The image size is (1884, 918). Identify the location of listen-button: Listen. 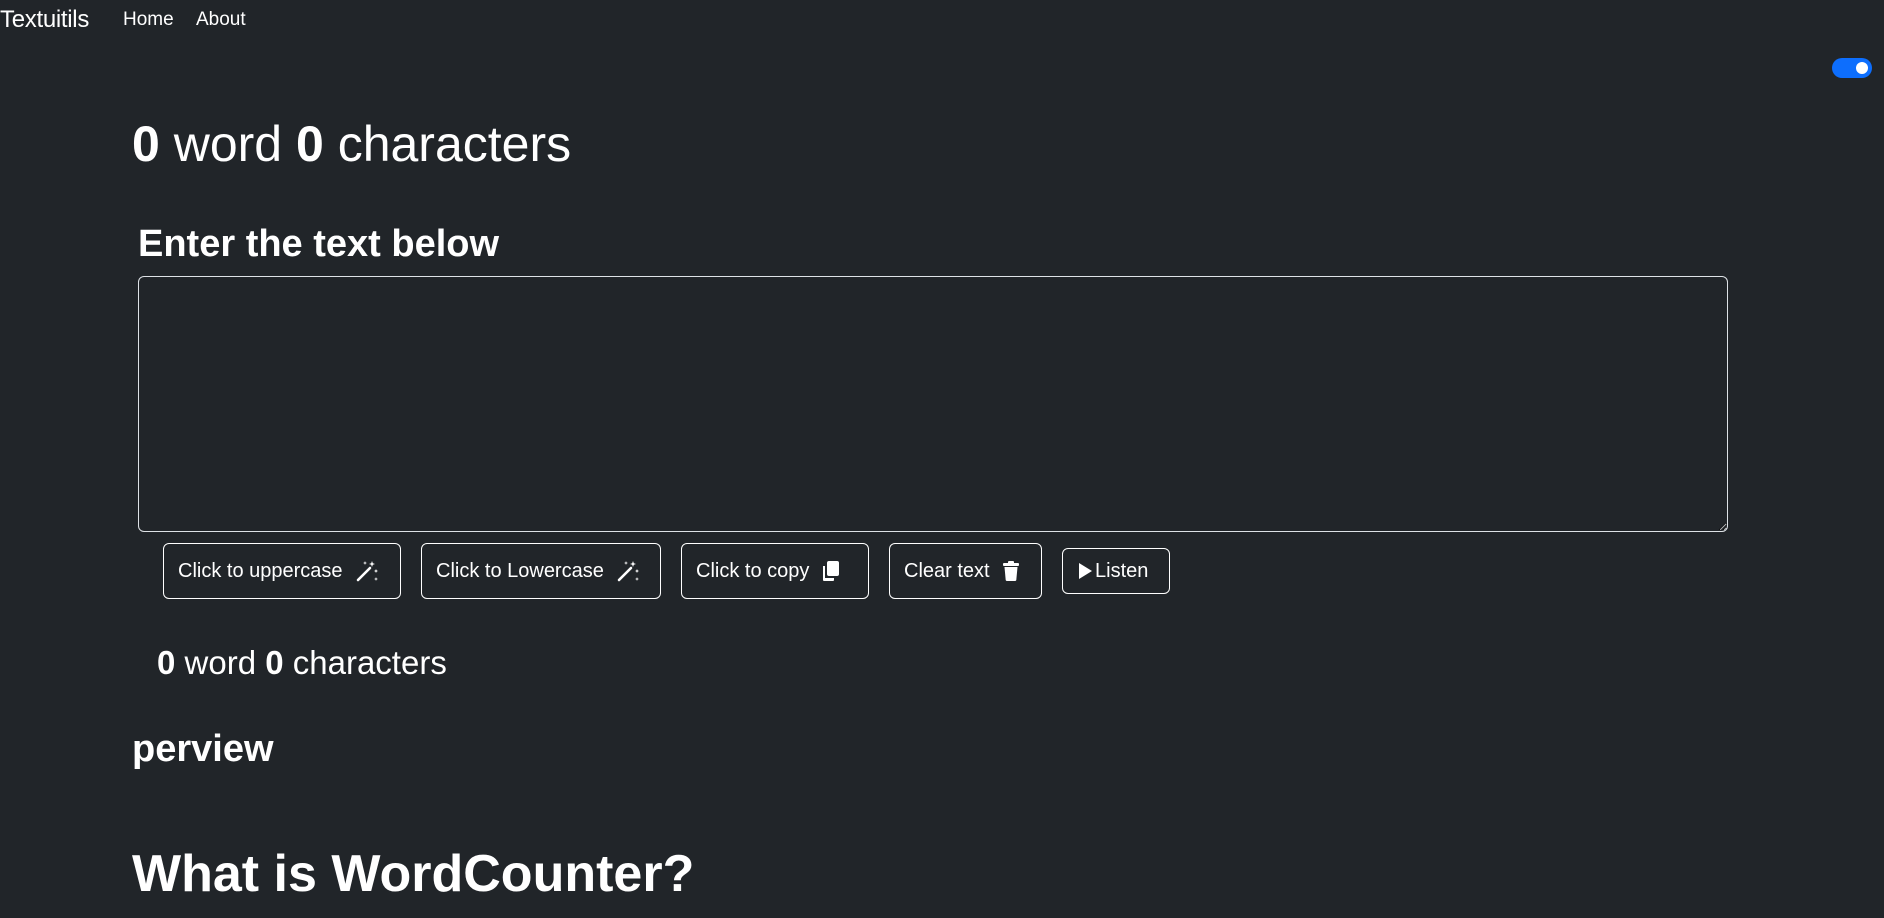
(1116, 571).